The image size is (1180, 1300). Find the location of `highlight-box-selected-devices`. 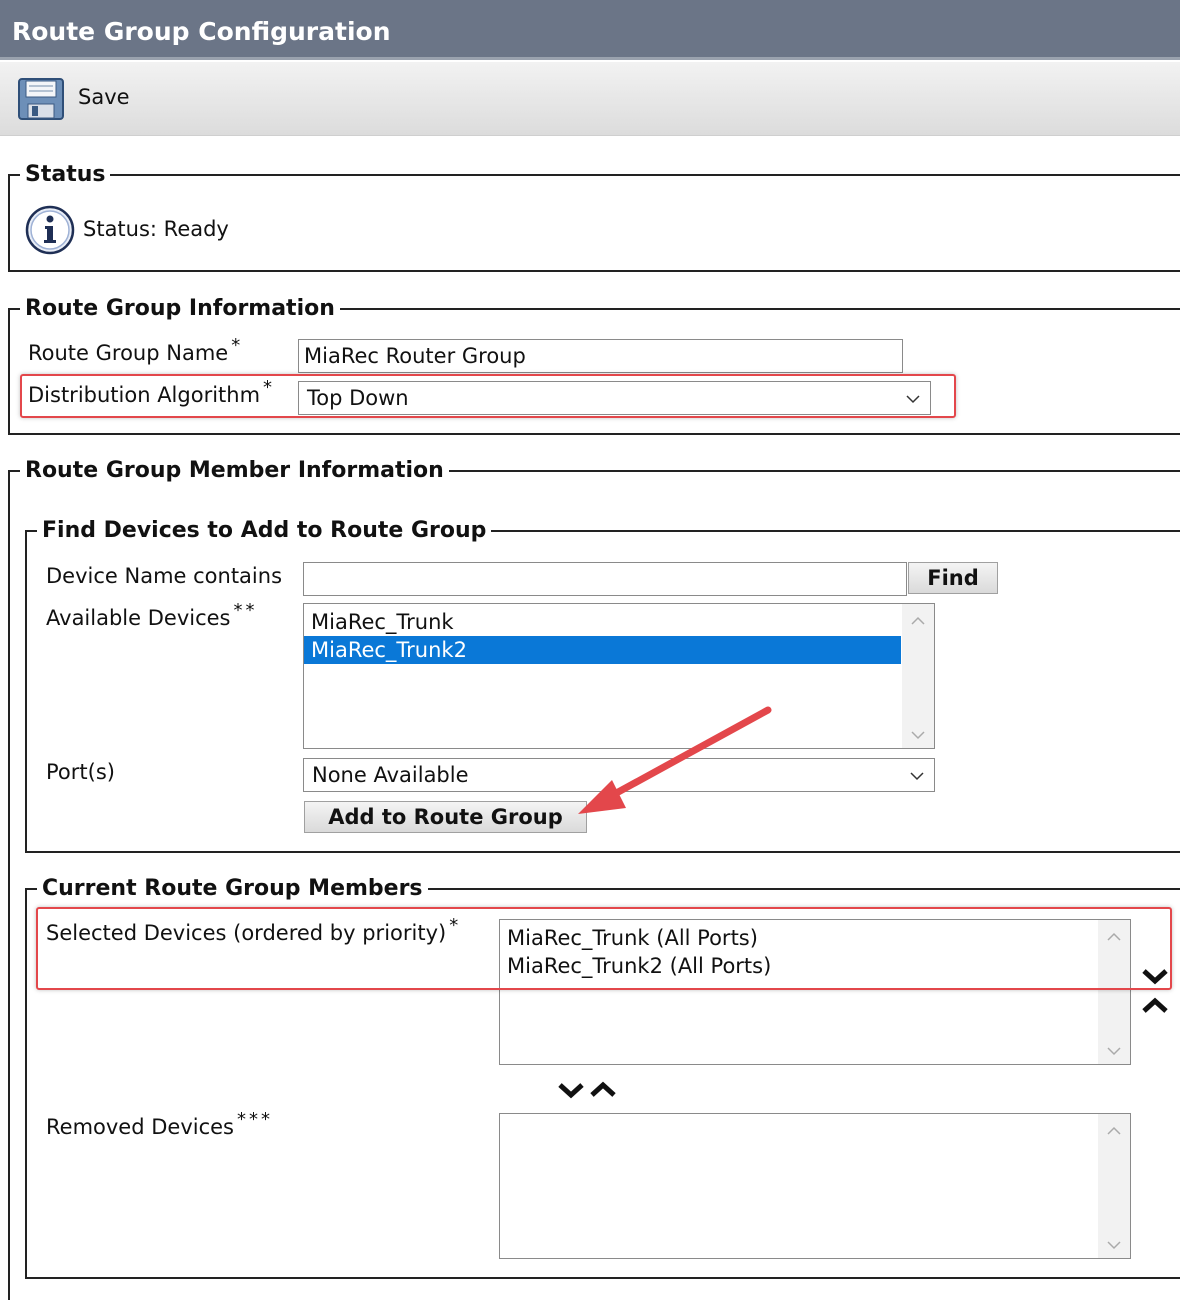

highlight-box-selected-devices is located at coordinates (604, 948).